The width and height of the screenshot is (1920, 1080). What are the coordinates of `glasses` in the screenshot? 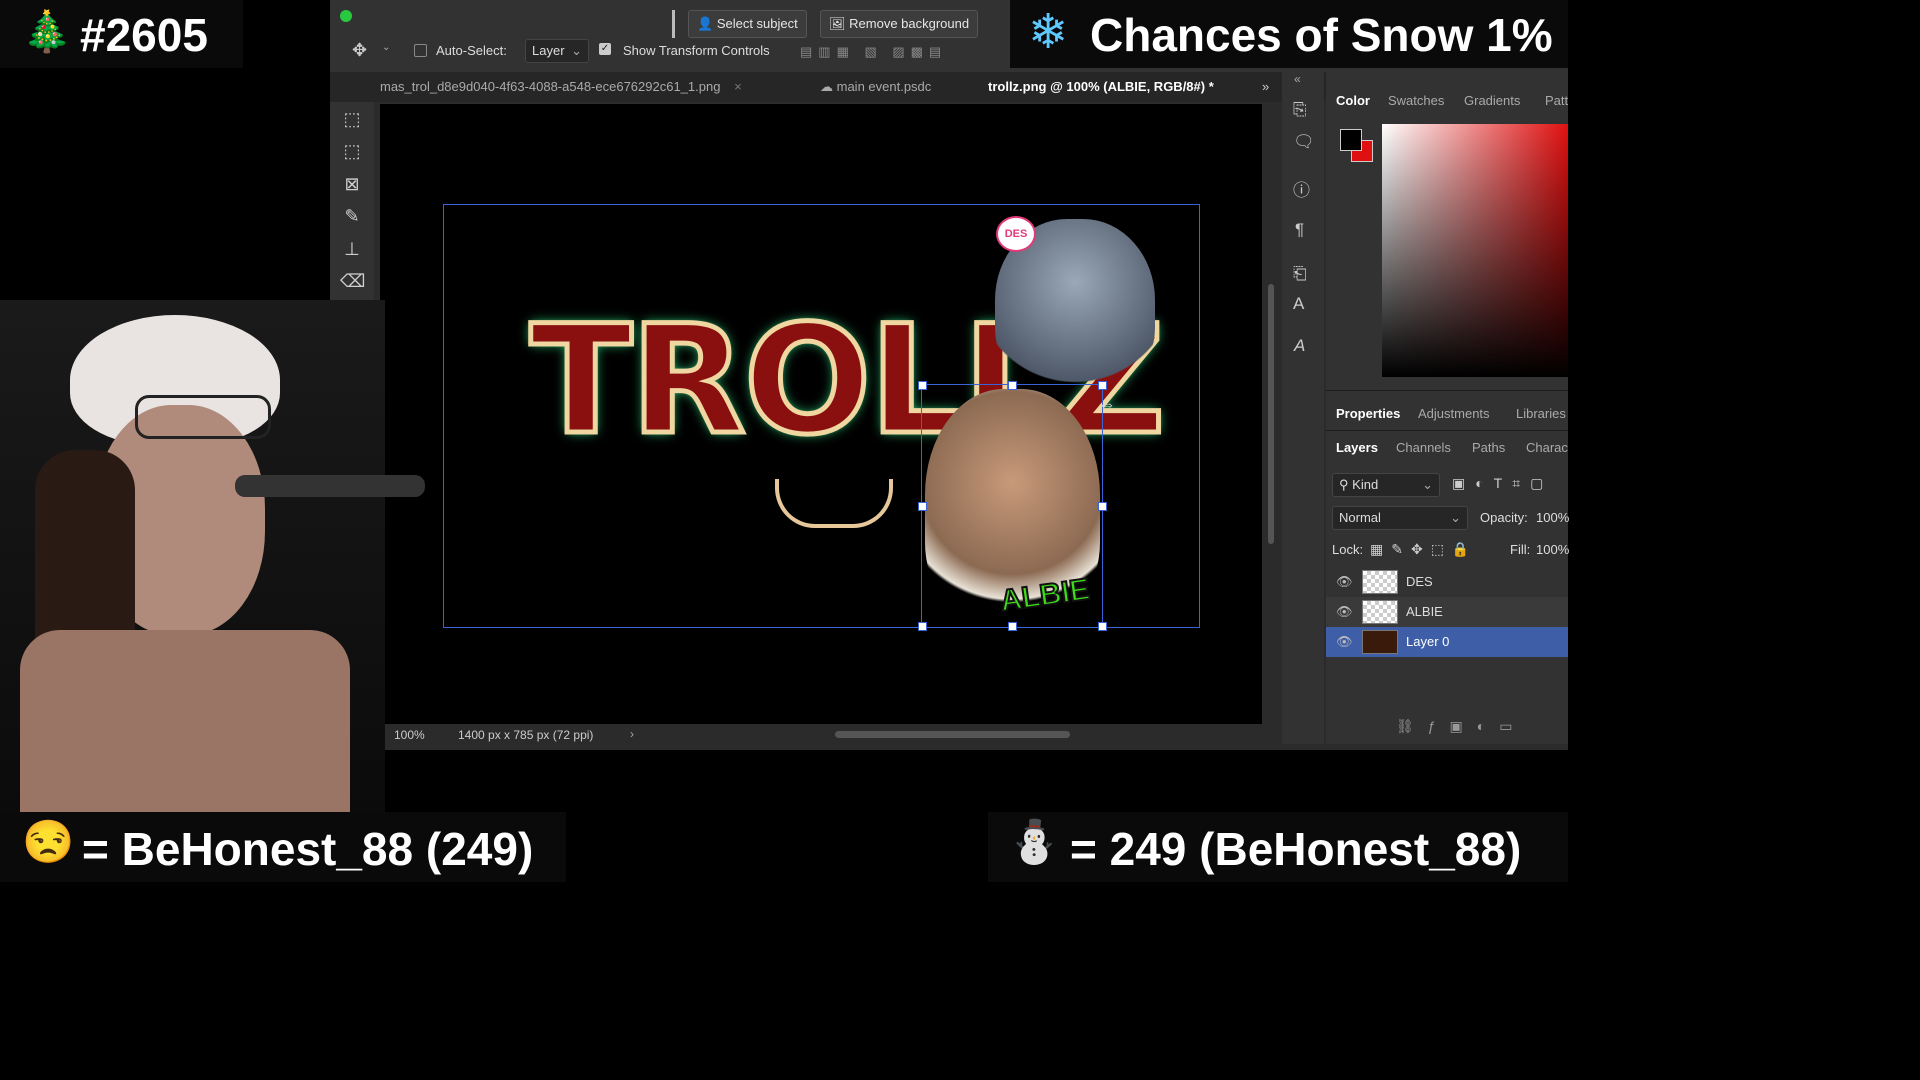 It's located at (203, 417).